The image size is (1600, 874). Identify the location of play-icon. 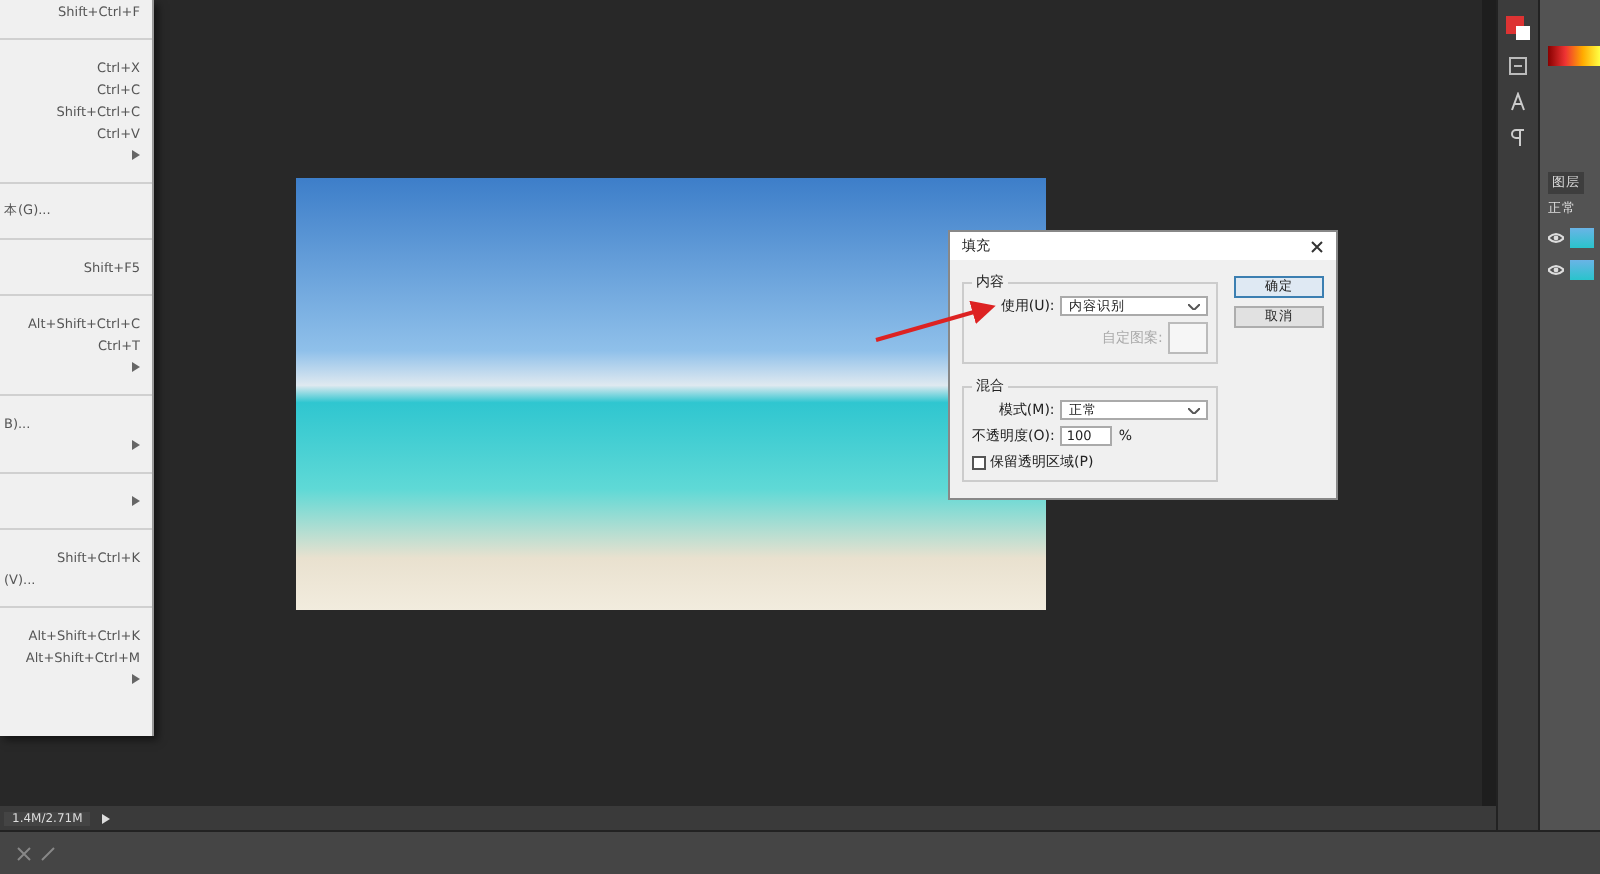
(106, 818).